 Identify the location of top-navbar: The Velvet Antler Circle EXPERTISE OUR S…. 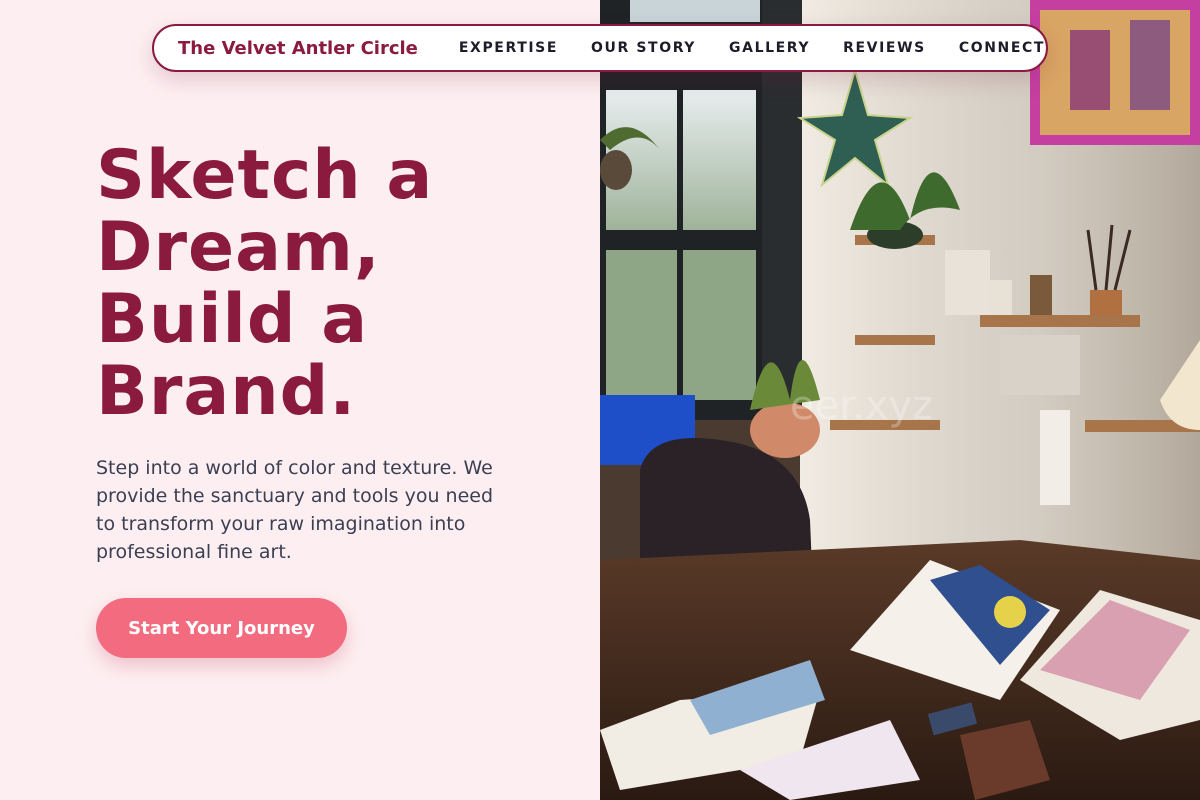
(600, 48).